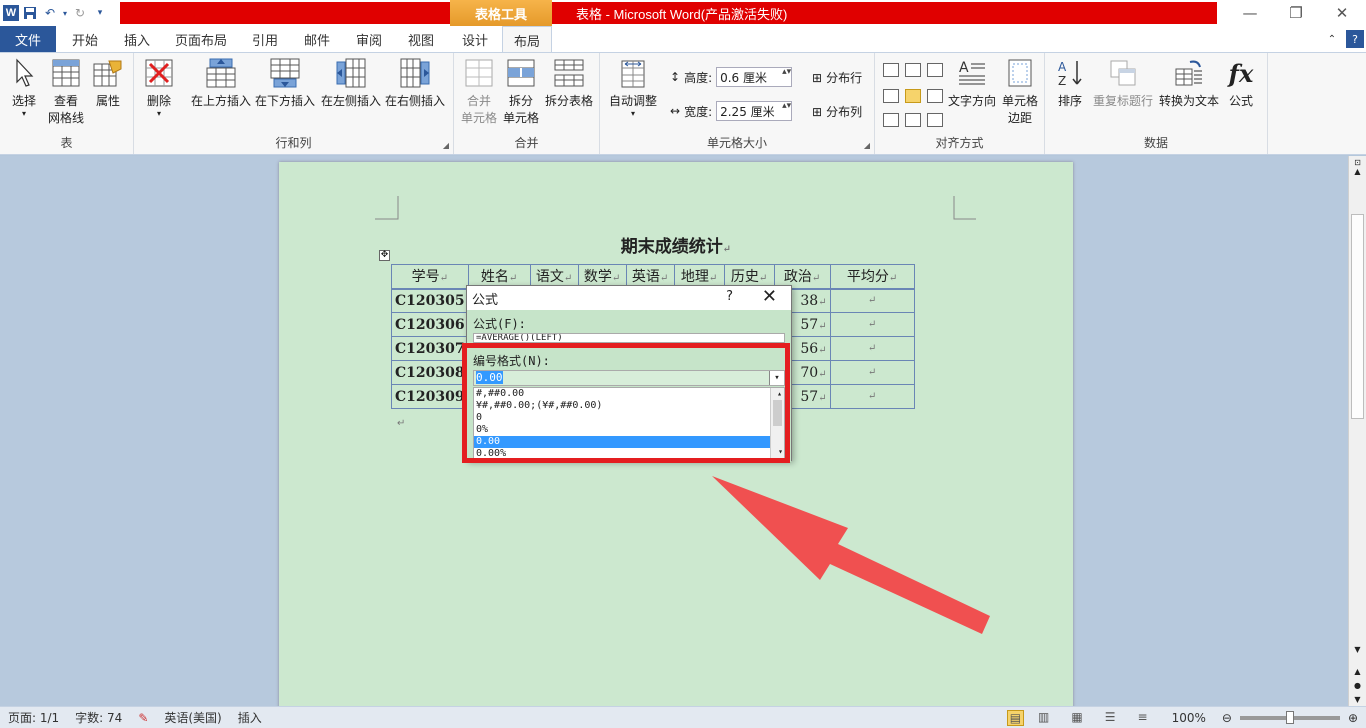 This screenshot has height=728, width=1366. I want to click on tab-design: 设计, so click(475, 39).